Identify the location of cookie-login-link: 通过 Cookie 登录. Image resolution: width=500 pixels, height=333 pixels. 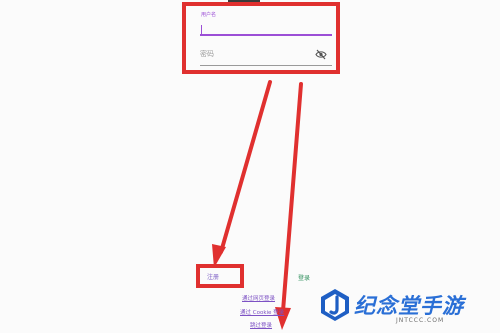
(262, 312).